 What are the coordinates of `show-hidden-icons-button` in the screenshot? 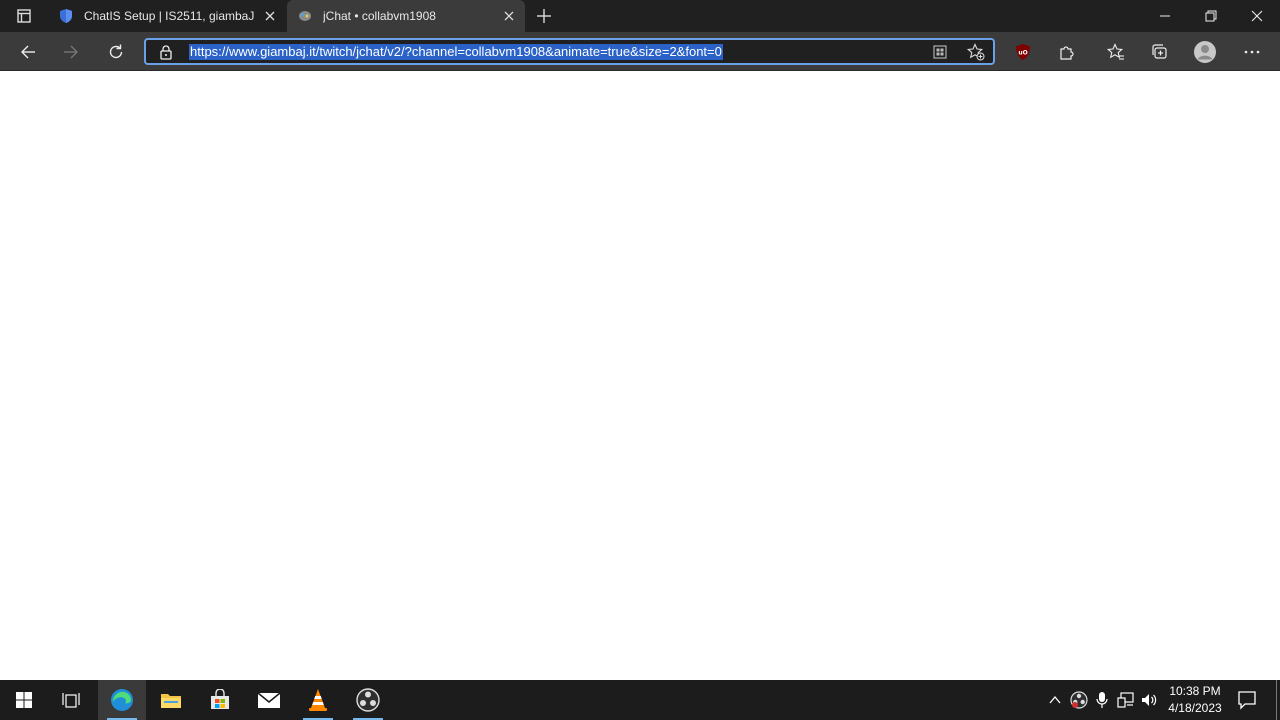 It's located at (1055, 700).